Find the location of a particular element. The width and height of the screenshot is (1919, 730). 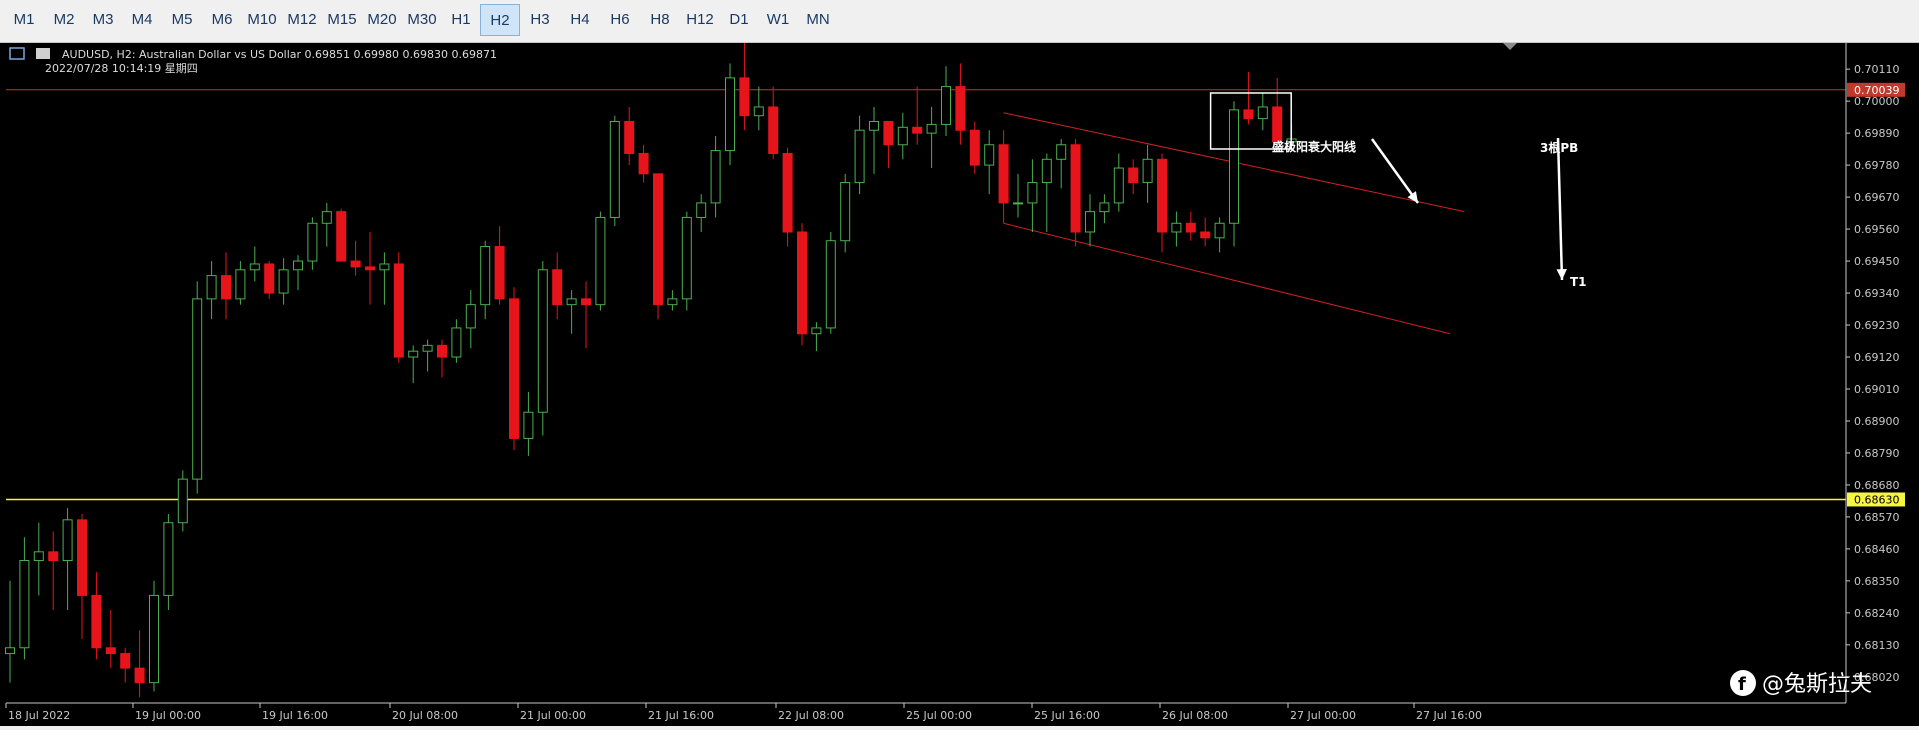

timeframe-m15: M15 is located at coordinates (342, 20).